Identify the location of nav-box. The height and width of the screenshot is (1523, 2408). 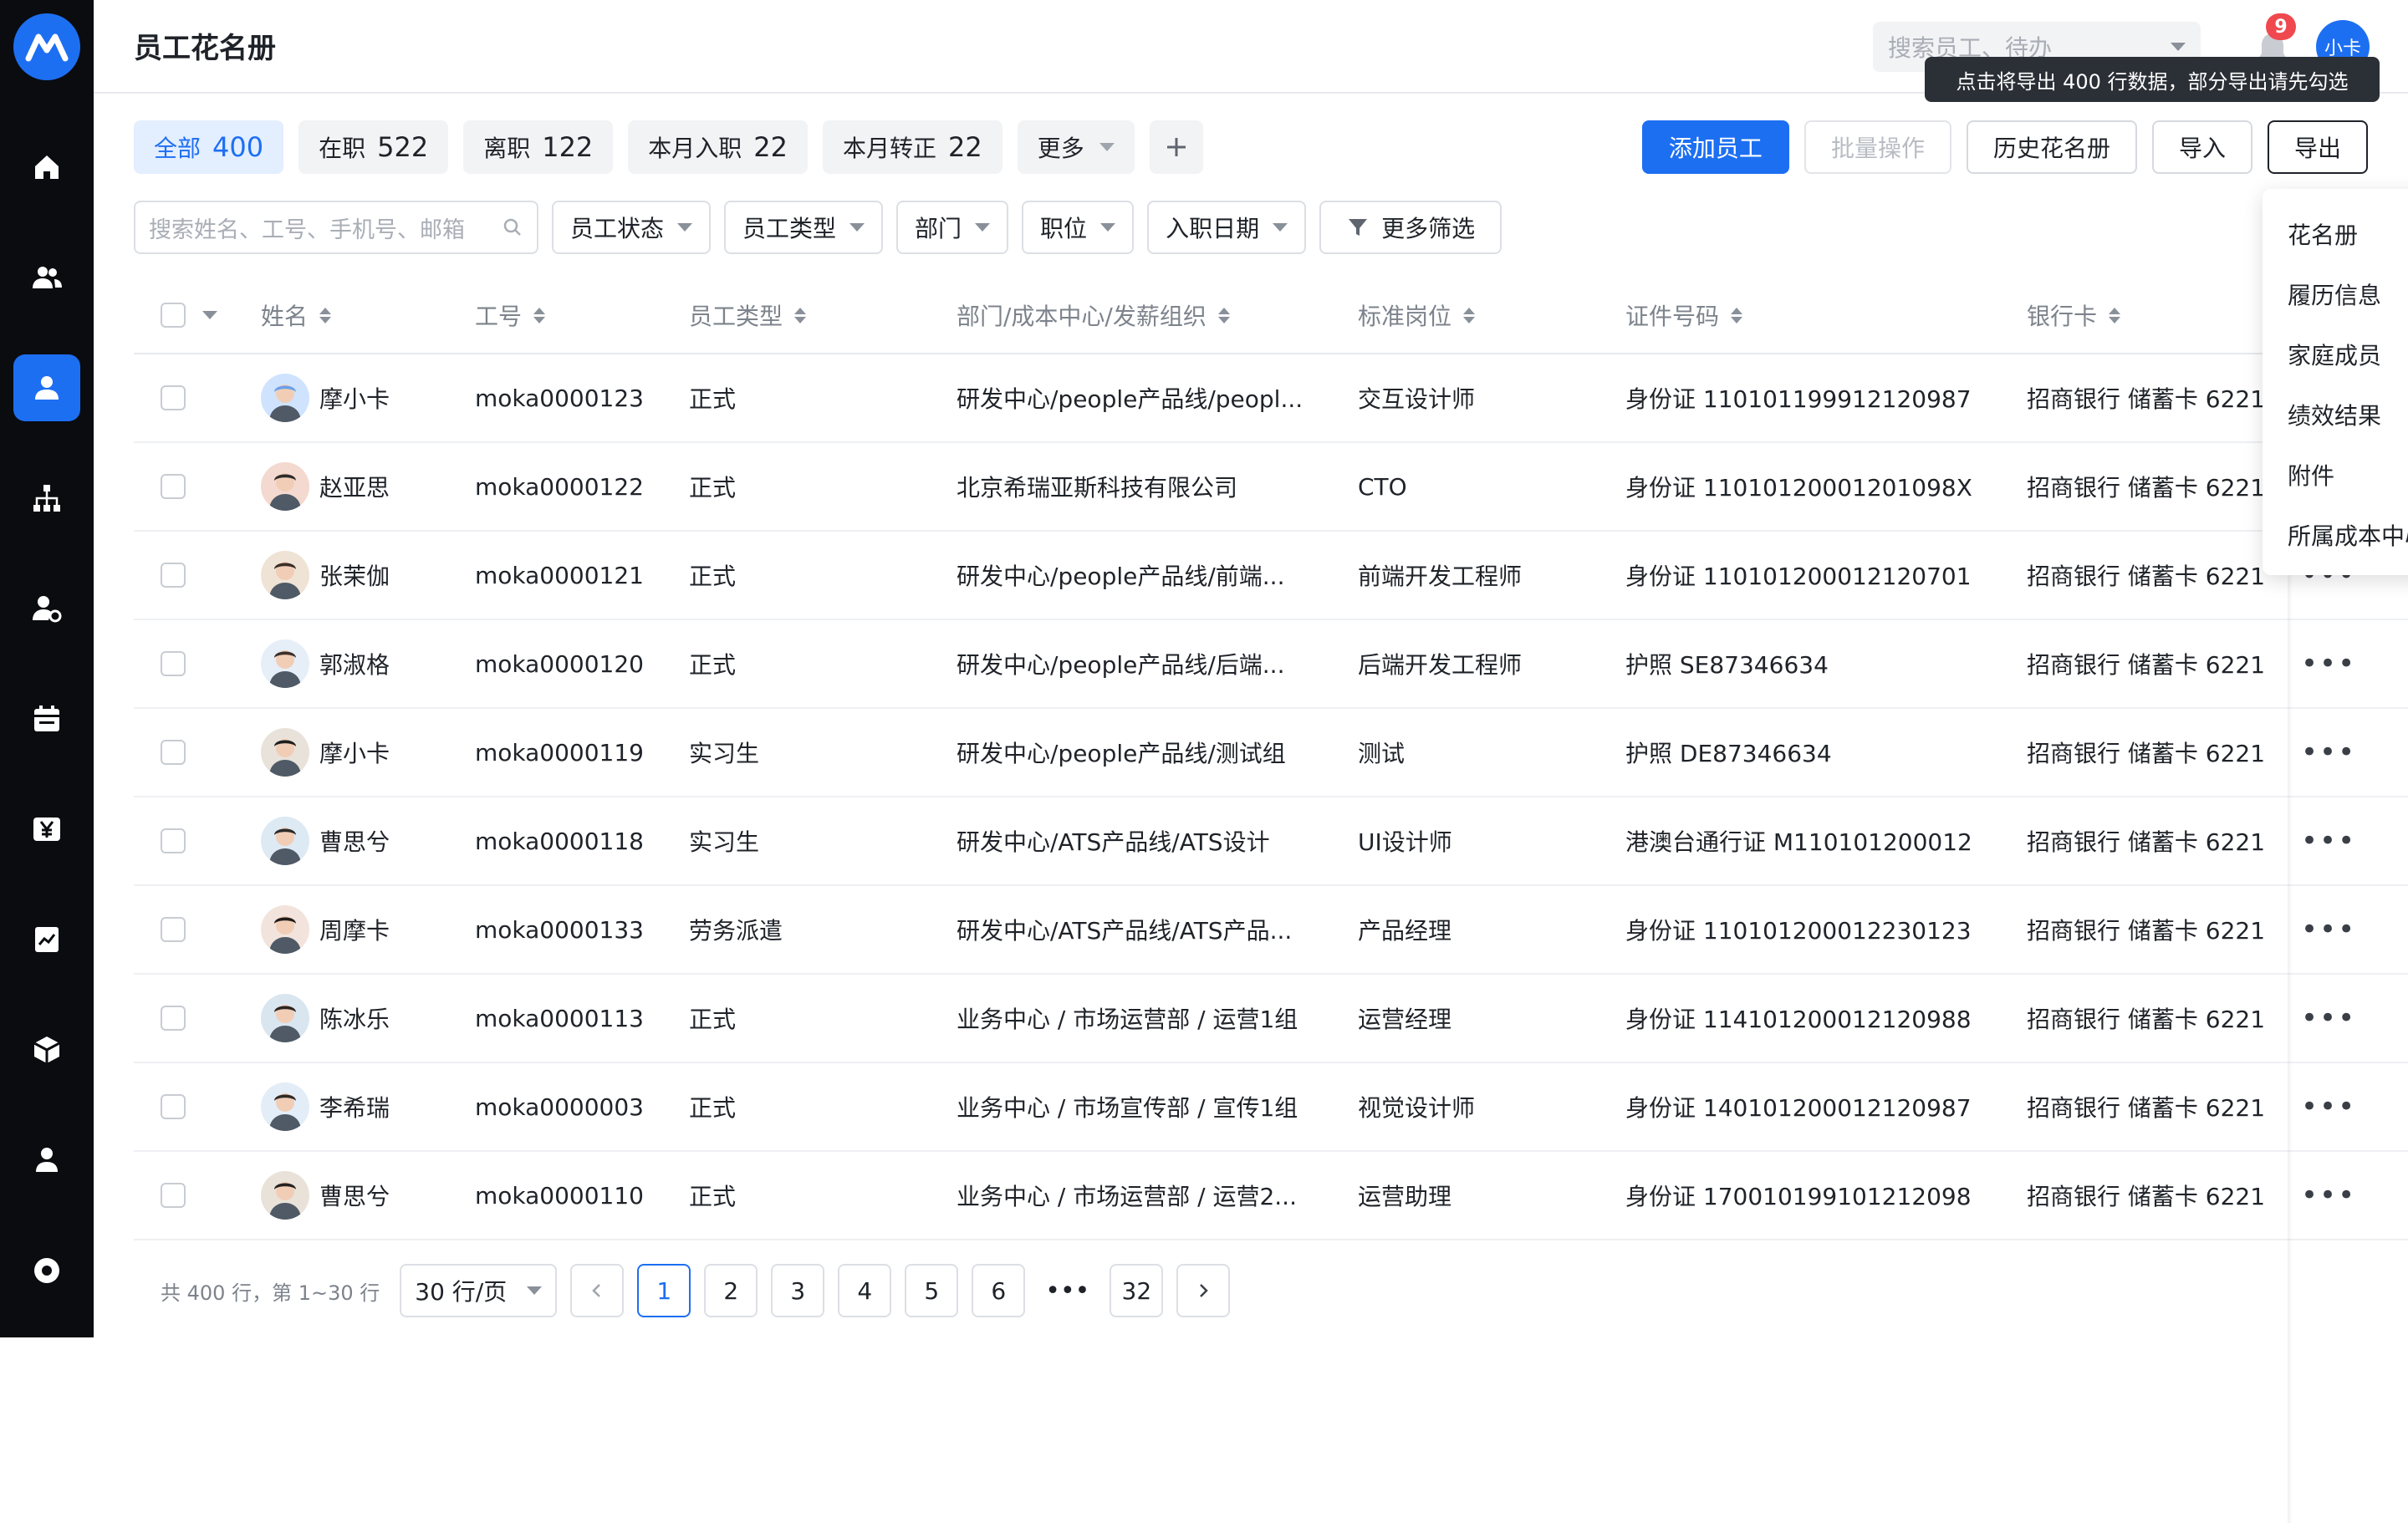
(46, 1050).